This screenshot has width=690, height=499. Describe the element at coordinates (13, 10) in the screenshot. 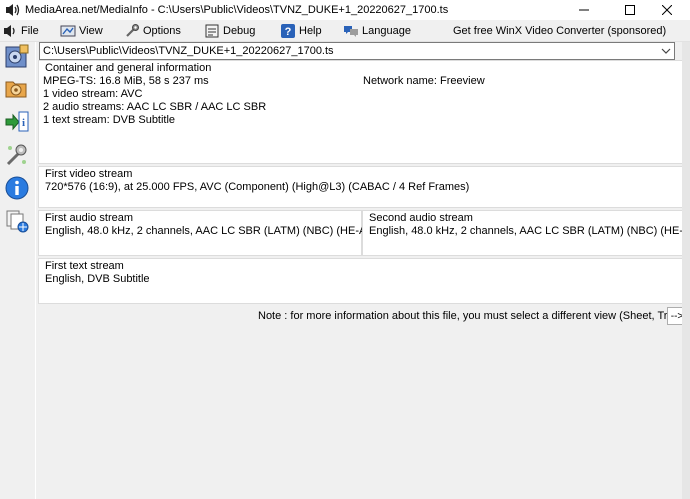

I see `mediainfo-app-icon` at that location.